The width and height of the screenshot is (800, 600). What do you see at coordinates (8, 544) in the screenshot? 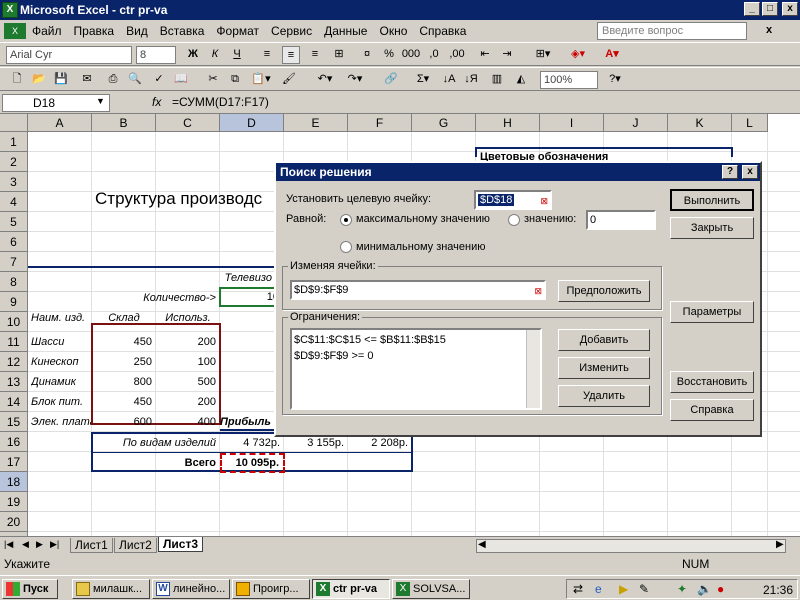
I see `first-sheet-icon: |◀` at bounding box center [8, 544].